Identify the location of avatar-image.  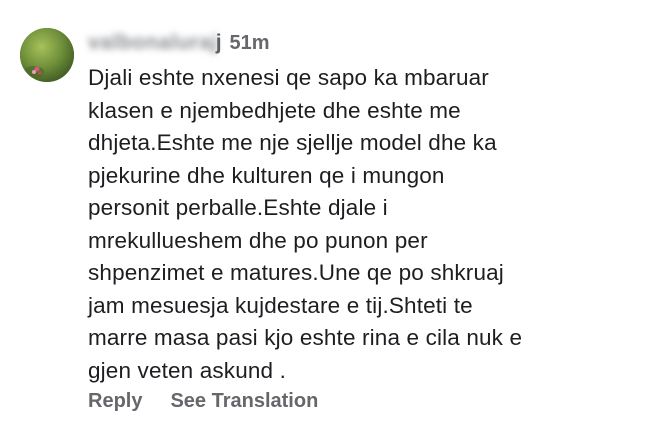
(47, 55).